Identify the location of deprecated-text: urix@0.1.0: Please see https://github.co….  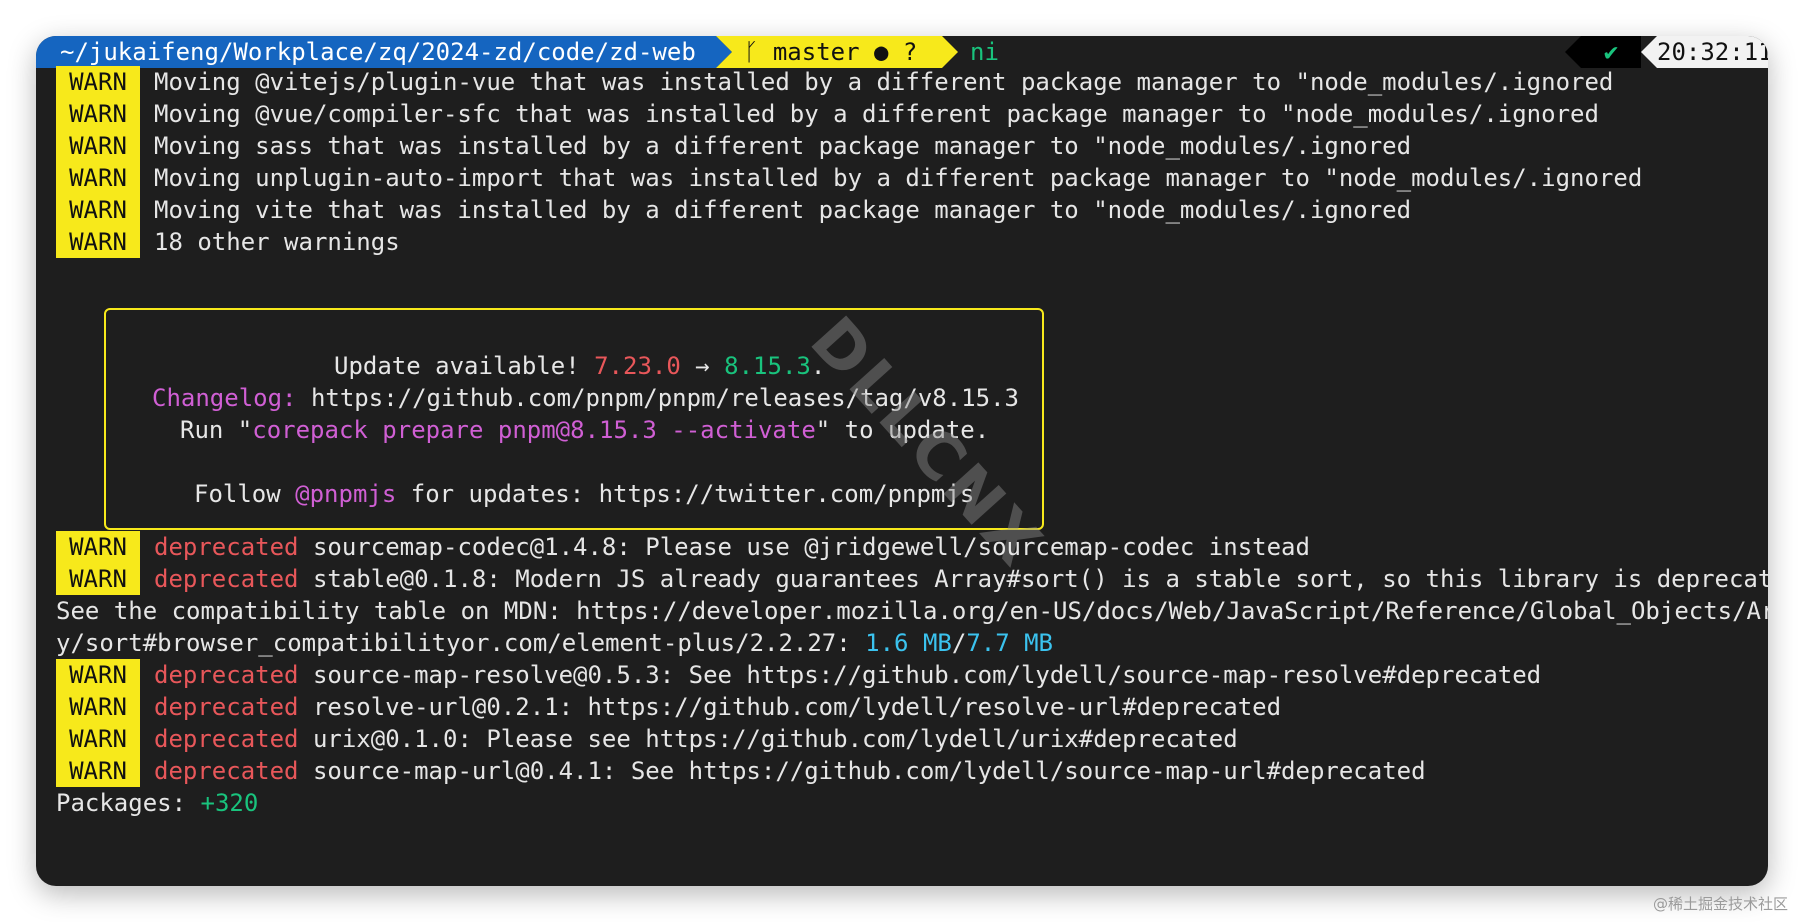
(768, 739).